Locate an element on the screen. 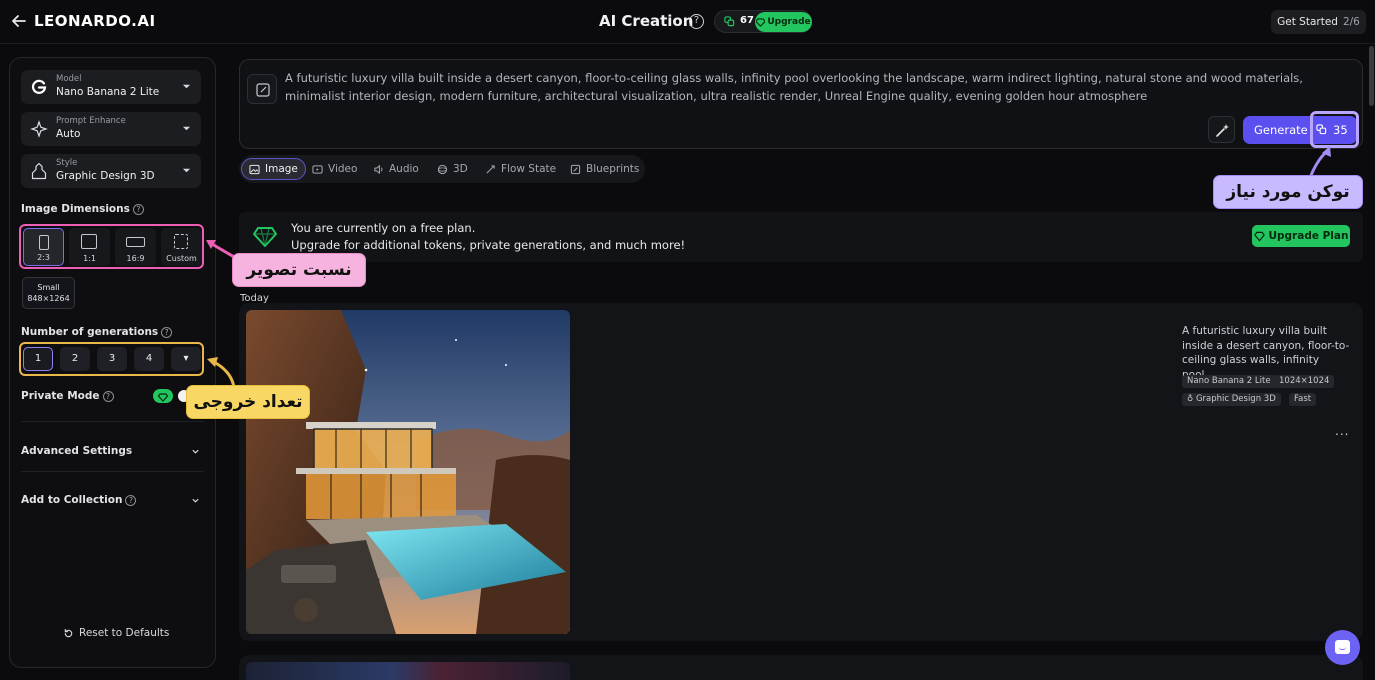 The height and width of the screenshot is (680, 1375). style-value: Graphic Design 3D is located at coordinates (105, 176).